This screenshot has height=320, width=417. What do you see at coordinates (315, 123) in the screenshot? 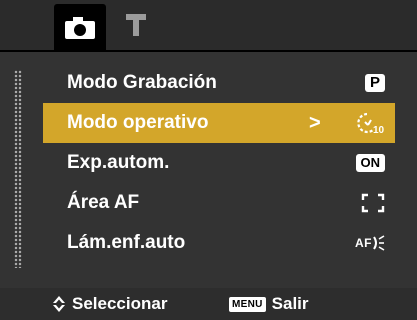
I see `chevron-right-icon: >` at bounding box center [315, 123].